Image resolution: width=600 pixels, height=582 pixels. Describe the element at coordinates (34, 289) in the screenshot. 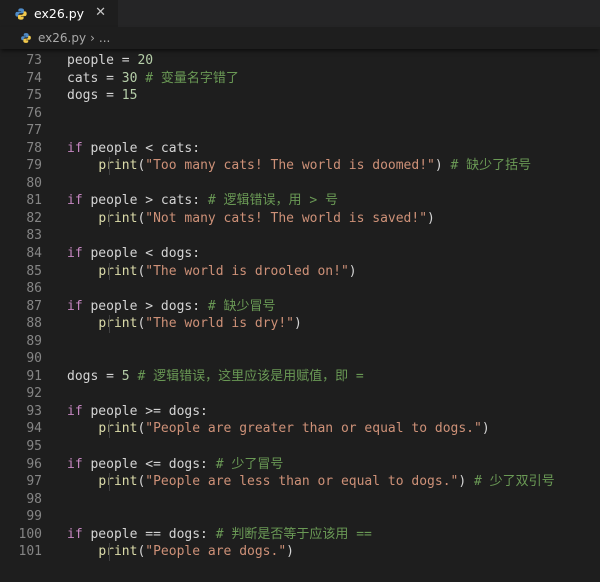

I see `line-number: 86` at that location.